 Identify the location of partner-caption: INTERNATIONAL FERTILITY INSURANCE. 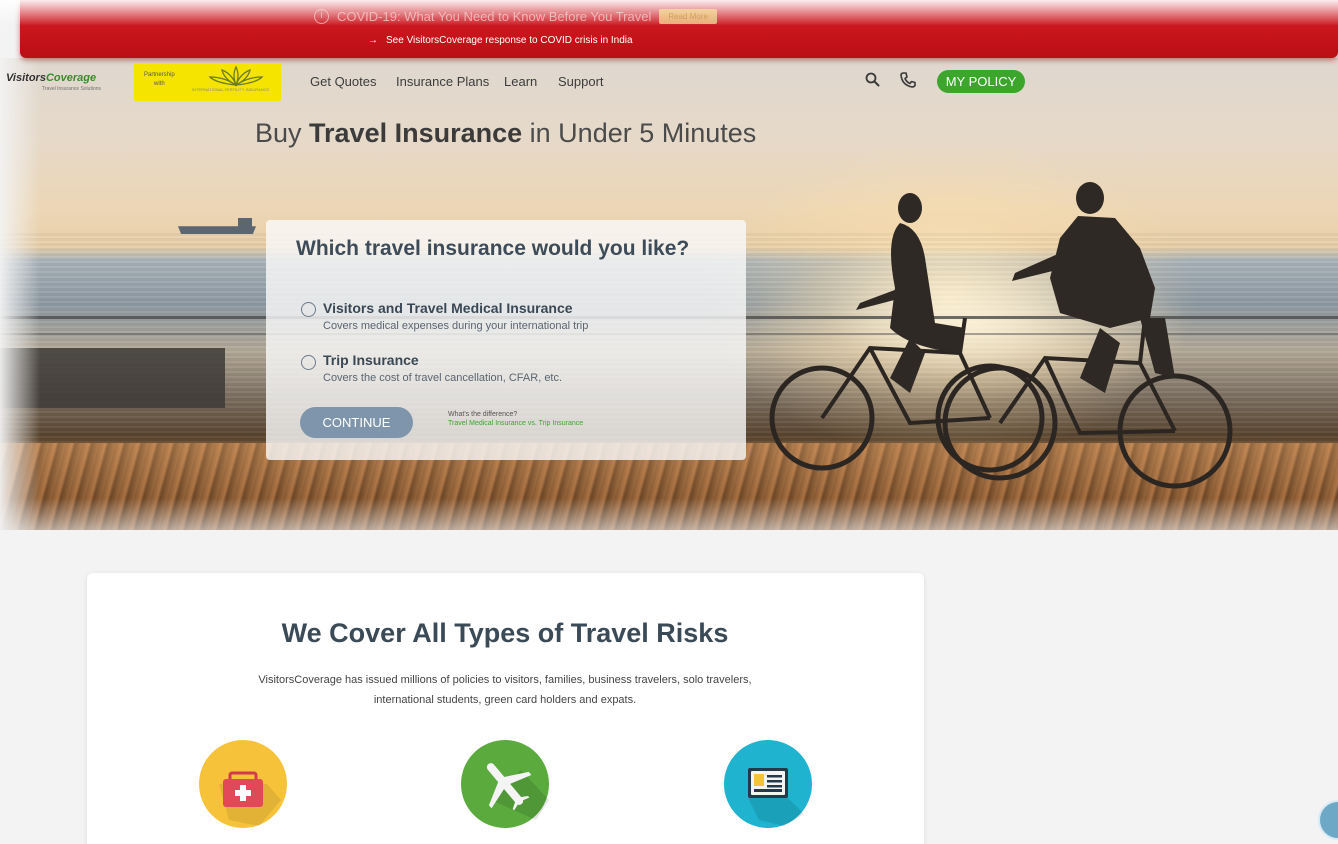
(231, 89).